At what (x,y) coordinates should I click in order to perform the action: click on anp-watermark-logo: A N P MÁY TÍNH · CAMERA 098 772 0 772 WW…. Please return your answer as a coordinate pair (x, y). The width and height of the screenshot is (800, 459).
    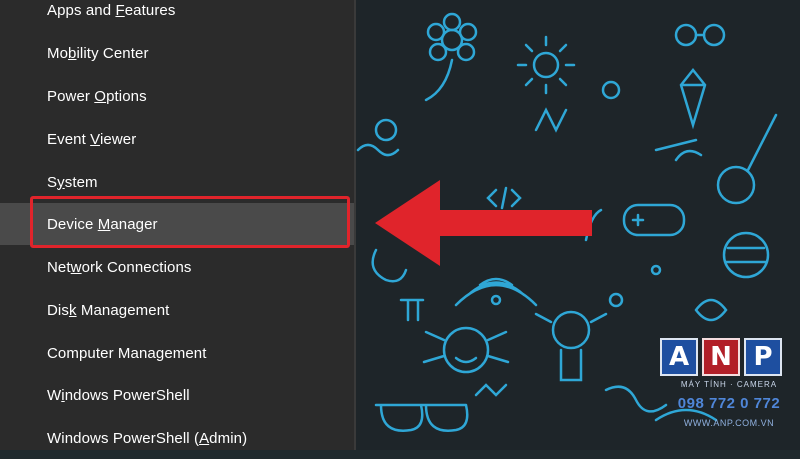
    Looking at the image, I should click on (728, 388).